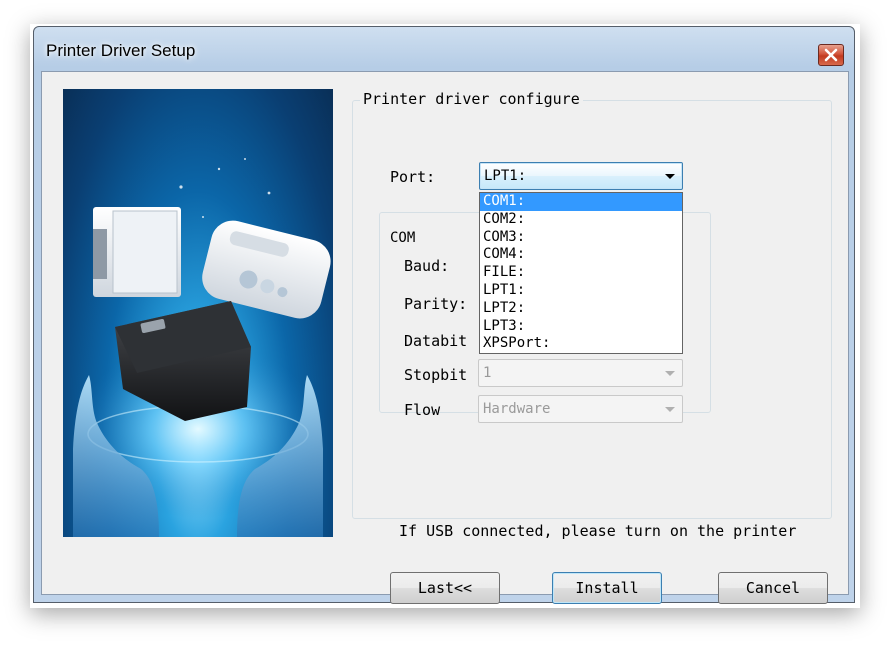 This screenshot has height=648, width=890. I want to click on com-group-title: COM, so click(403, 238).